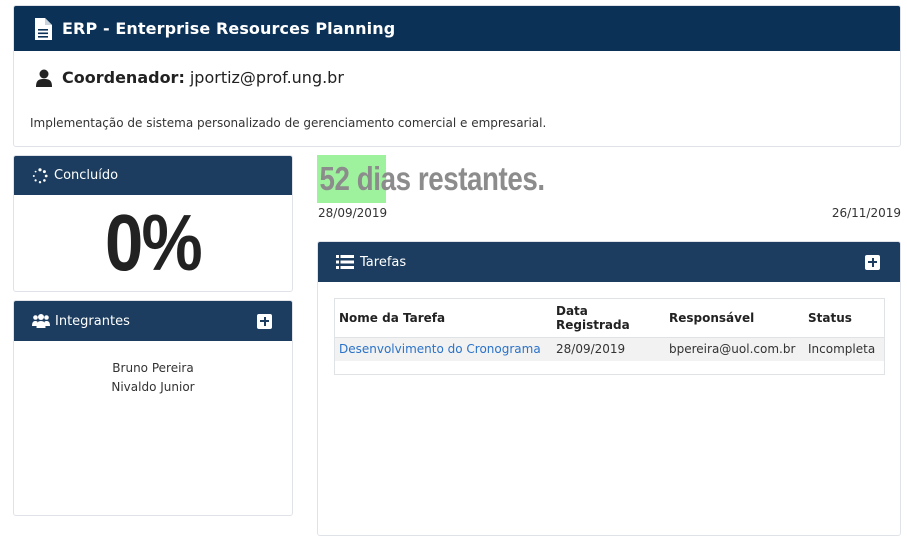  I want to click on column-header-task-name: Nome da Tarefa, so click(443, 318).